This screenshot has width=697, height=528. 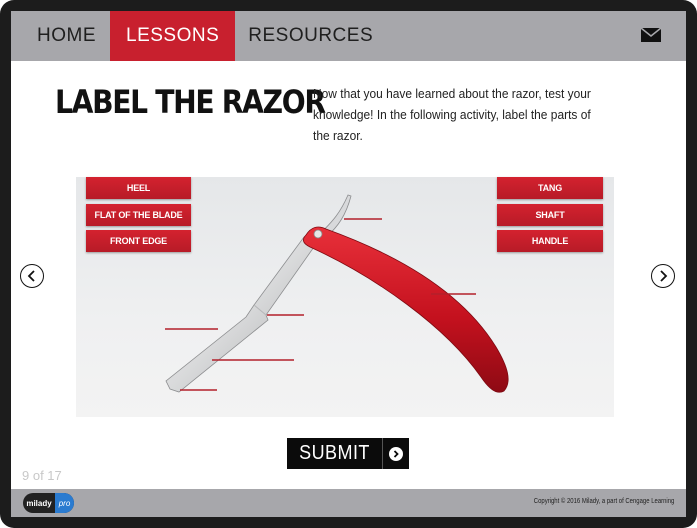 I want to click on page-title: LABEL THE RAZOR, so click(x=190, y=102).